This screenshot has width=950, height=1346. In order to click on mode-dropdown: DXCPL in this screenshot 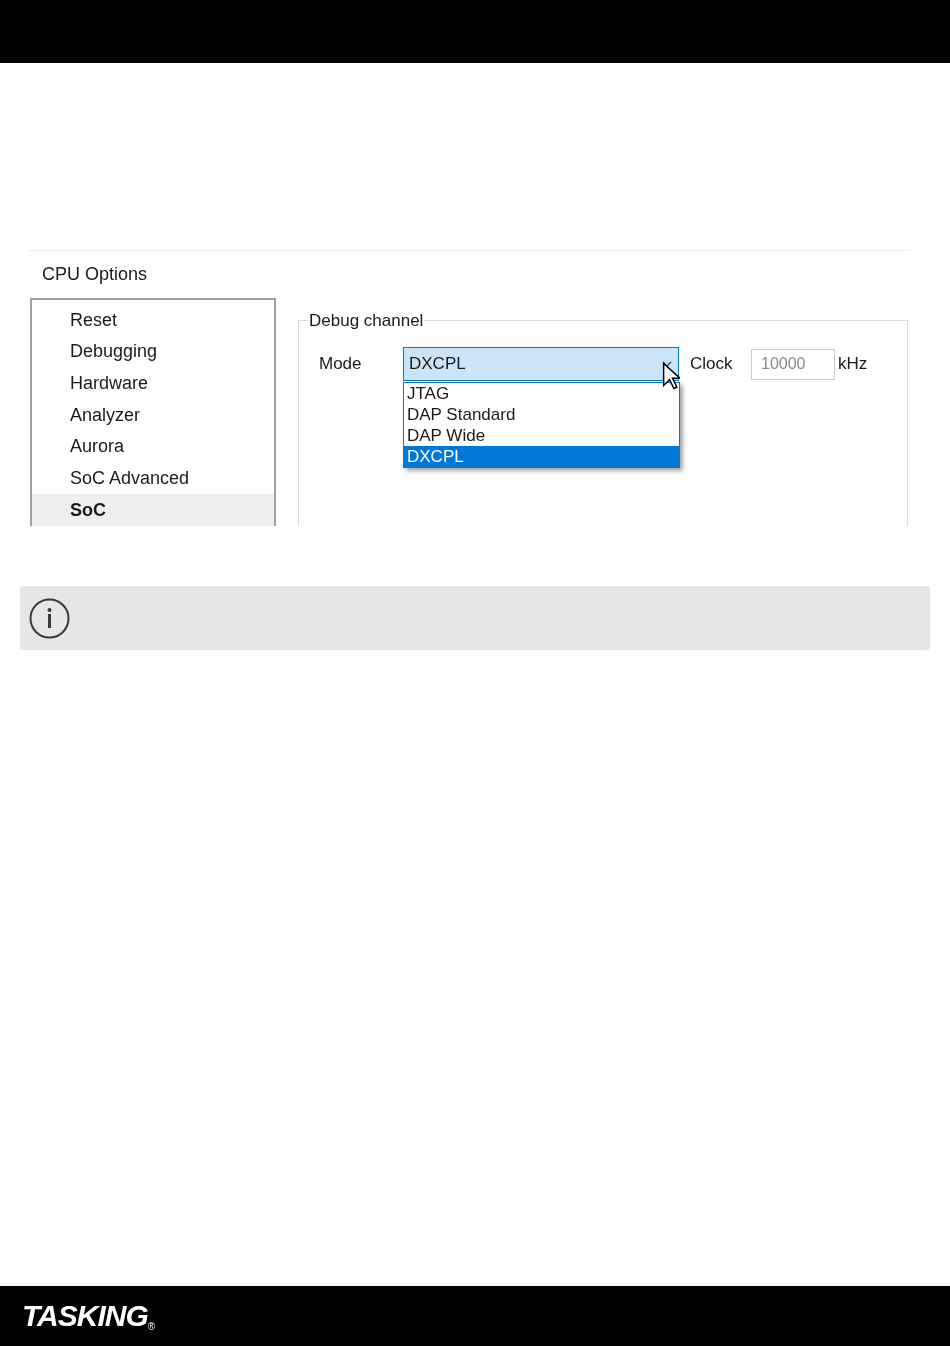, I will do `click(541, 364)`.